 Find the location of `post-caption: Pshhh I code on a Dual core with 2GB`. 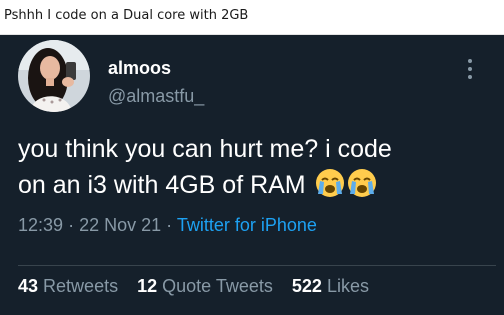

post-caption: Pshhh I code on a Dual core with 2GB is located at coordinates (126, 15).